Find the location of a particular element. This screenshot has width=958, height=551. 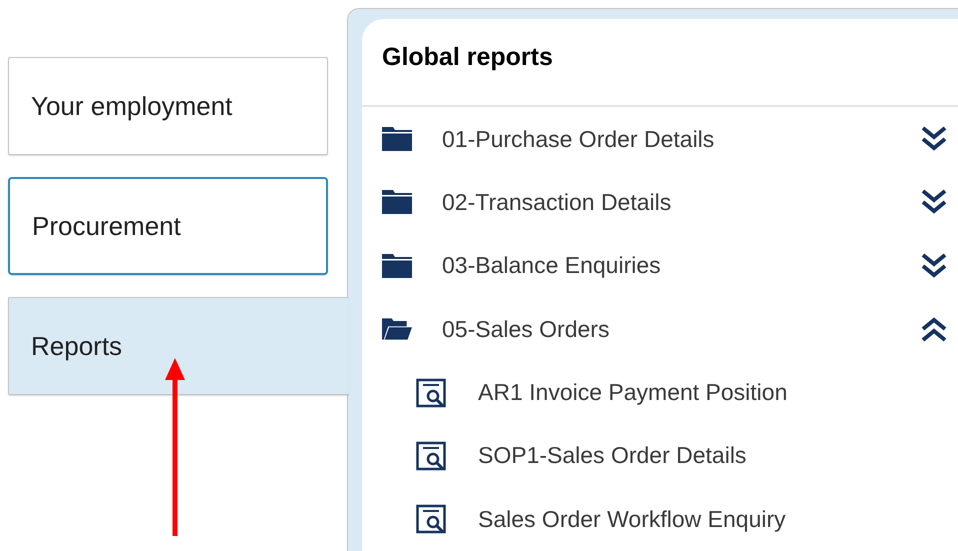

nav-tab: Your employment is located at coordinates (168, 106).